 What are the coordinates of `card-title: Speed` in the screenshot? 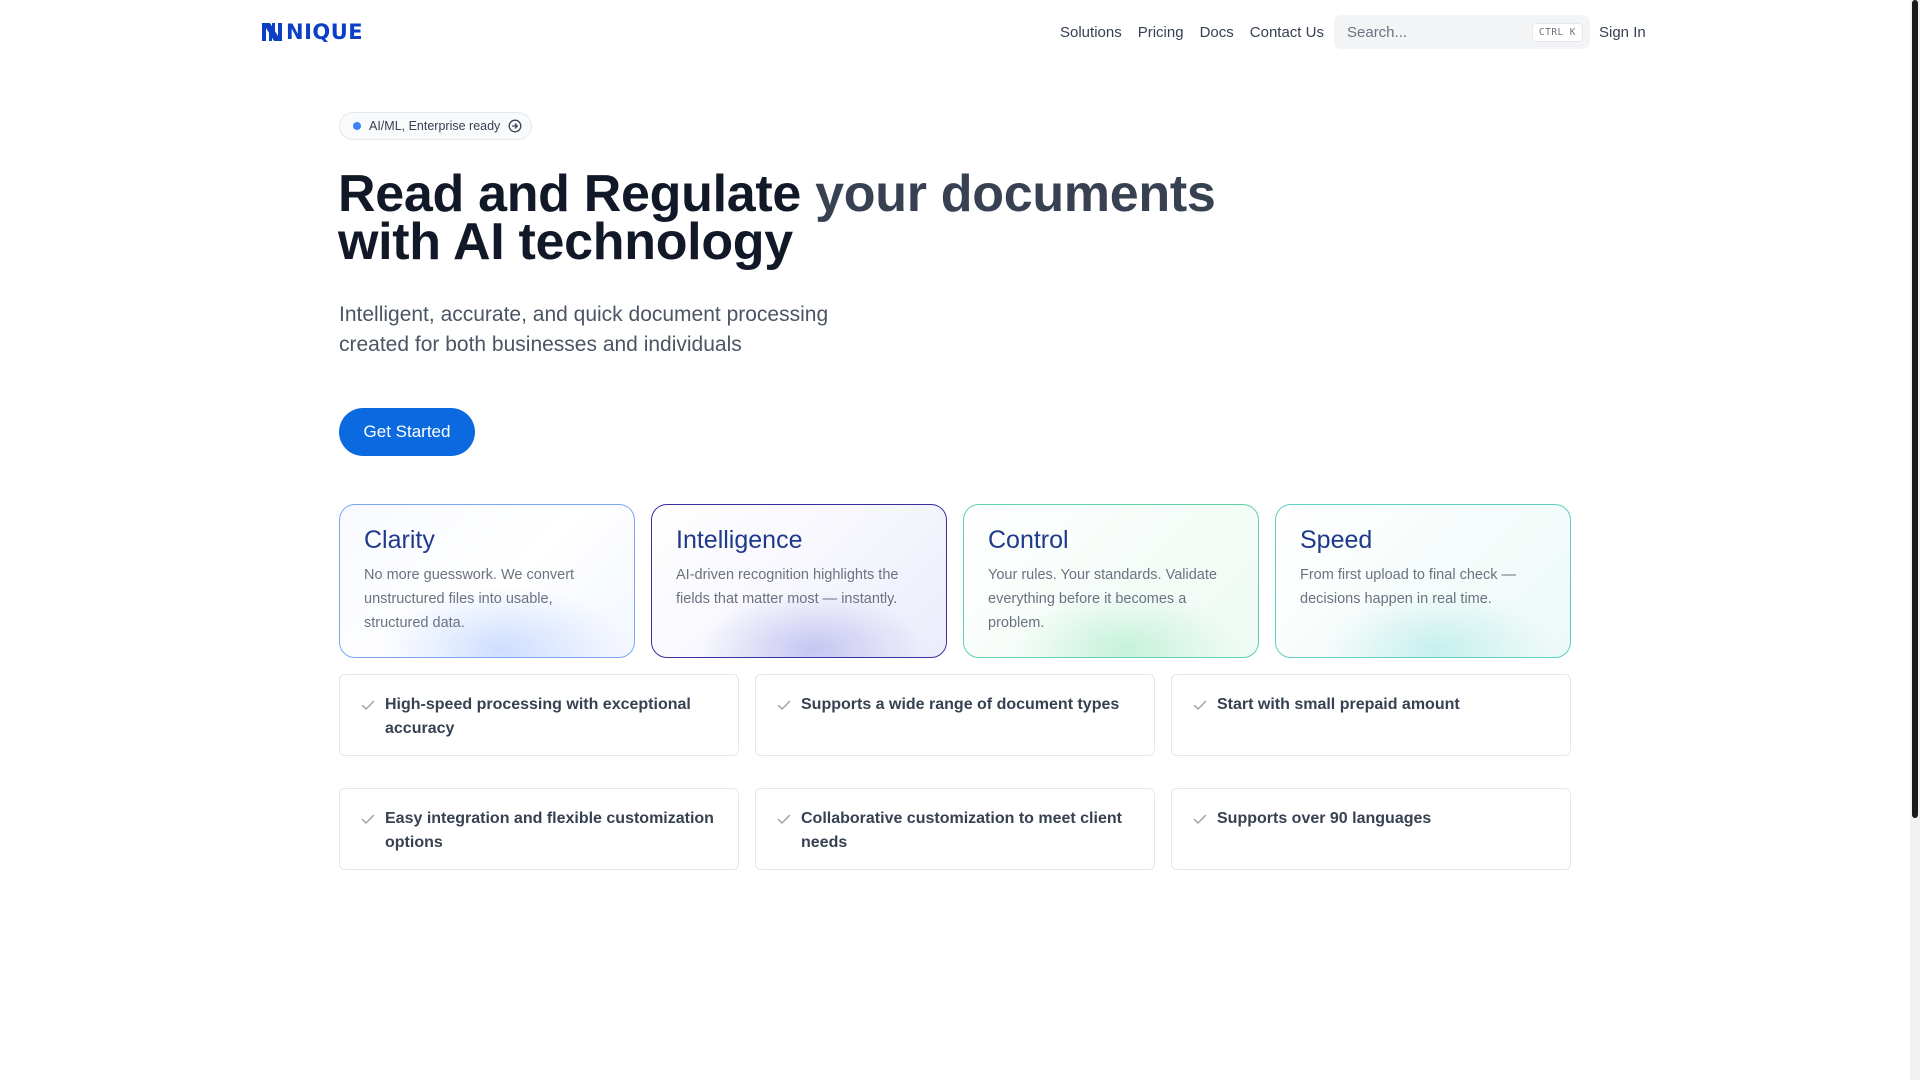 It's located at (1336, 540).